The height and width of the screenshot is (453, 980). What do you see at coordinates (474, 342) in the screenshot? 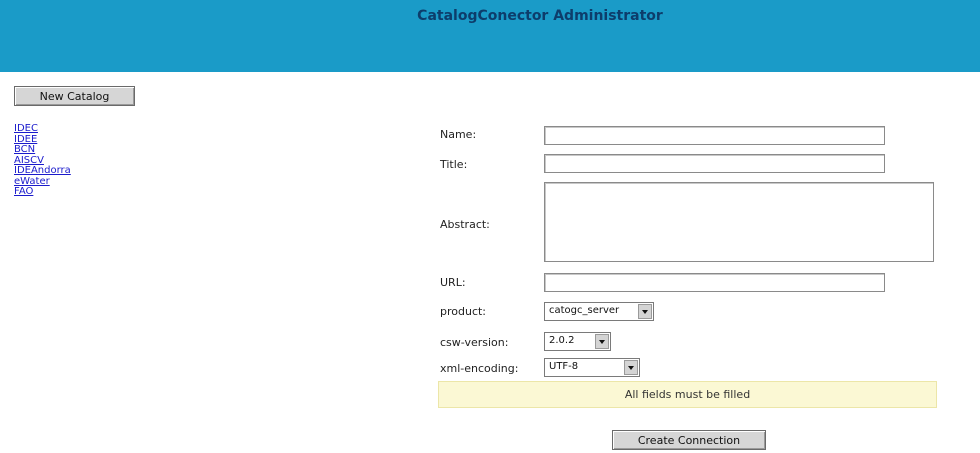
I see `csw-version-label: csw-version:` at bounding box center [474, 342].